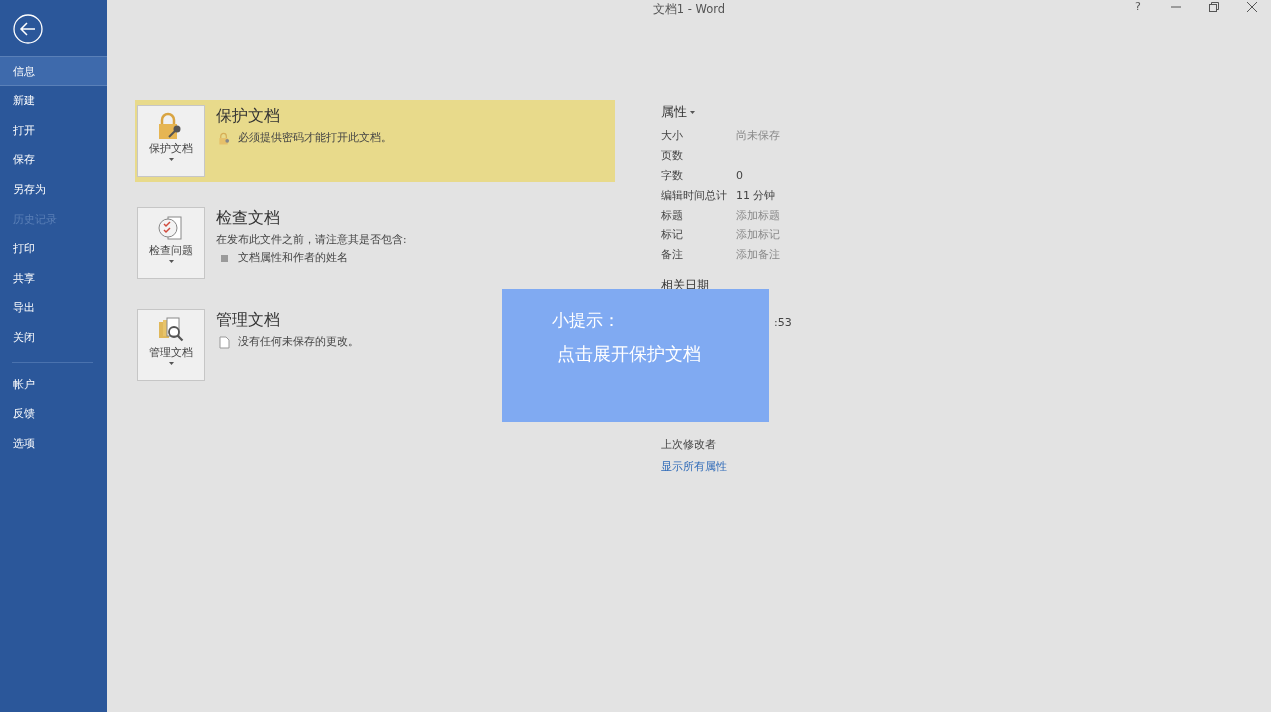  I want to click on property-label: 编辑时间总计, so click(694, 195).